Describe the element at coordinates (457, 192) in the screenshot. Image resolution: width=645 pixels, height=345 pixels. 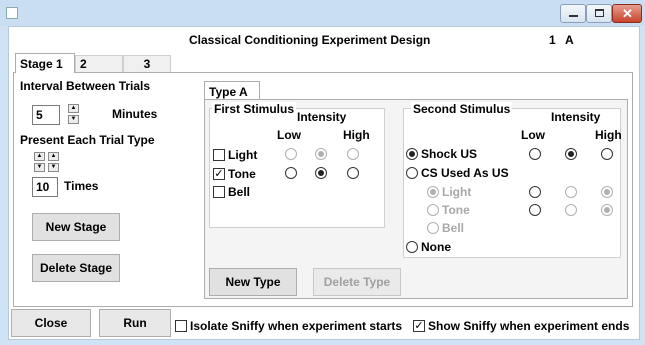
I see `cs-light-label: Light` at that location.